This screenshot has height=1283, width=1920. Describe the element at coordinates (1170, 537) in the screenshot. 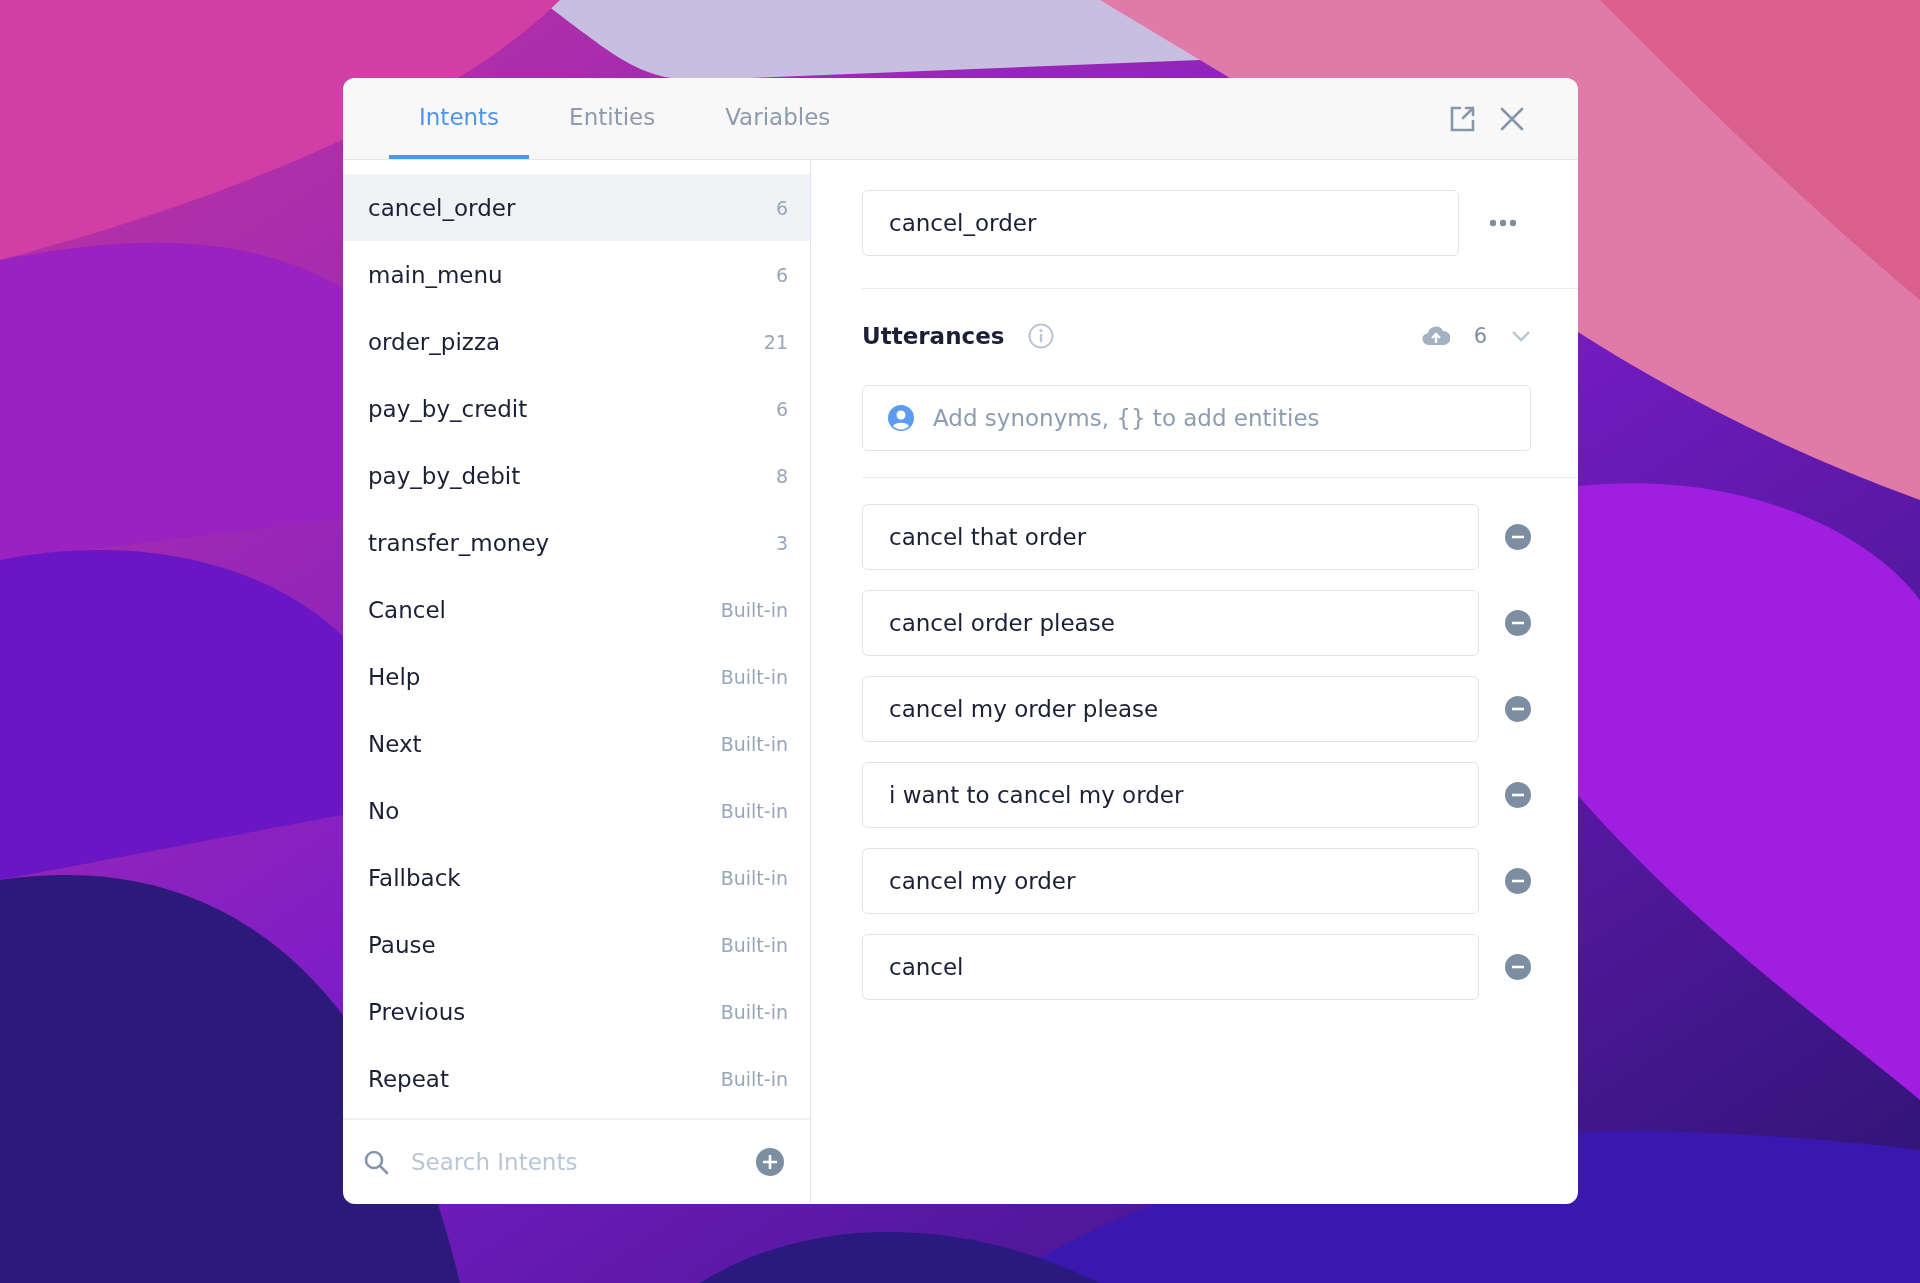

I see `utterance-field: cancel that order` at that location.